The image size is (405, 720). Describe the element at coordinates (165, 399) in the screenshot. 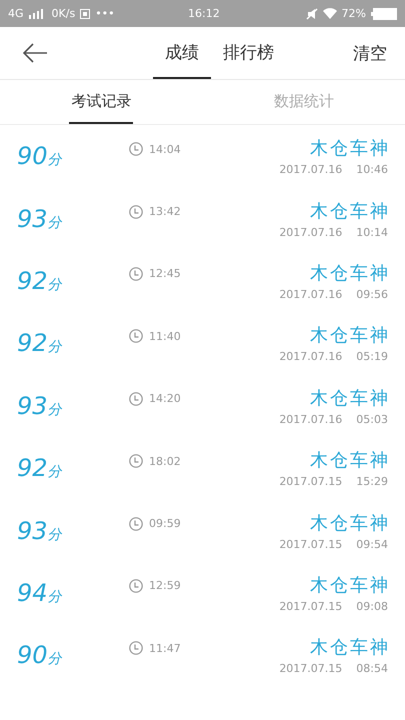

I see `duration: 14:20` at that location.